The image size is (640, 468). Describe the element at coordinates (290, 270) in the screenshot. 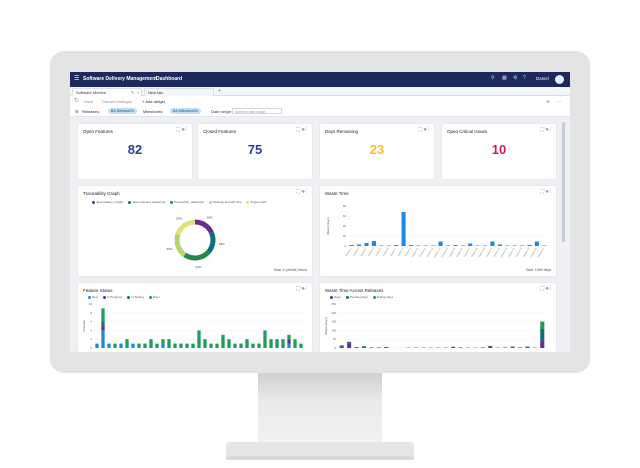

I see `traceability-total: Total: 6 (visible) items` at that location.